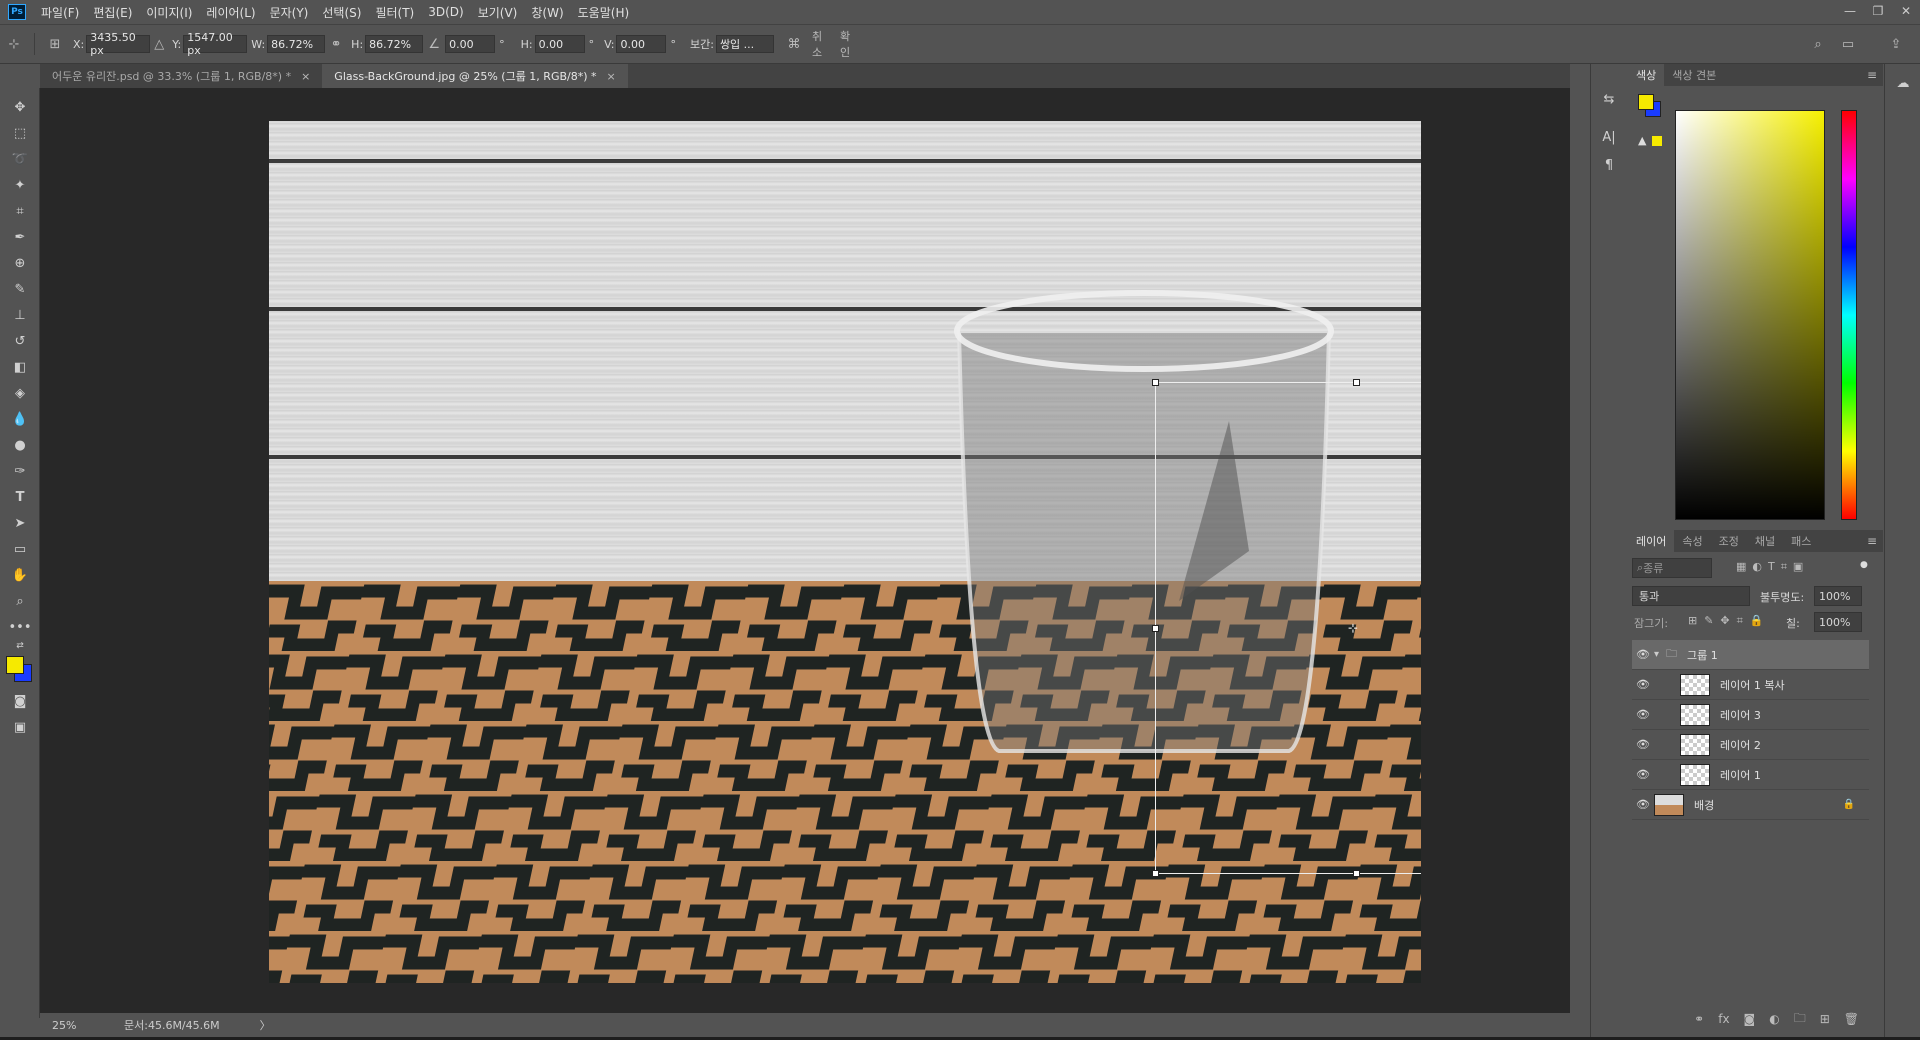 This screenshot has height=1040, width=1920. Describe the element at coordinates (1651, 541) in the screenshot. I see `tab-layers: 레이어` at that location.